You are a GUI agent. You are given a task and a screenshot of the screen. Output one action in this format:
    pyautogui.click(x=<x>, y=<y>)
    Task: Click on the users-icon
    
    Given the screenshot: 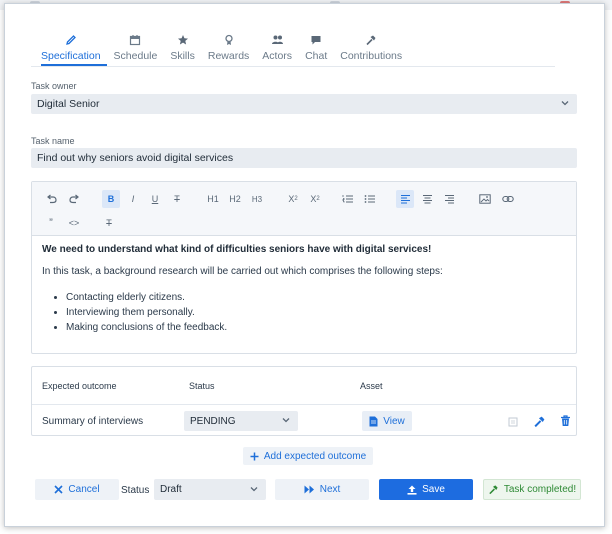 What is the action you would take?
    pyautogui.click(x=277, y=40)
    